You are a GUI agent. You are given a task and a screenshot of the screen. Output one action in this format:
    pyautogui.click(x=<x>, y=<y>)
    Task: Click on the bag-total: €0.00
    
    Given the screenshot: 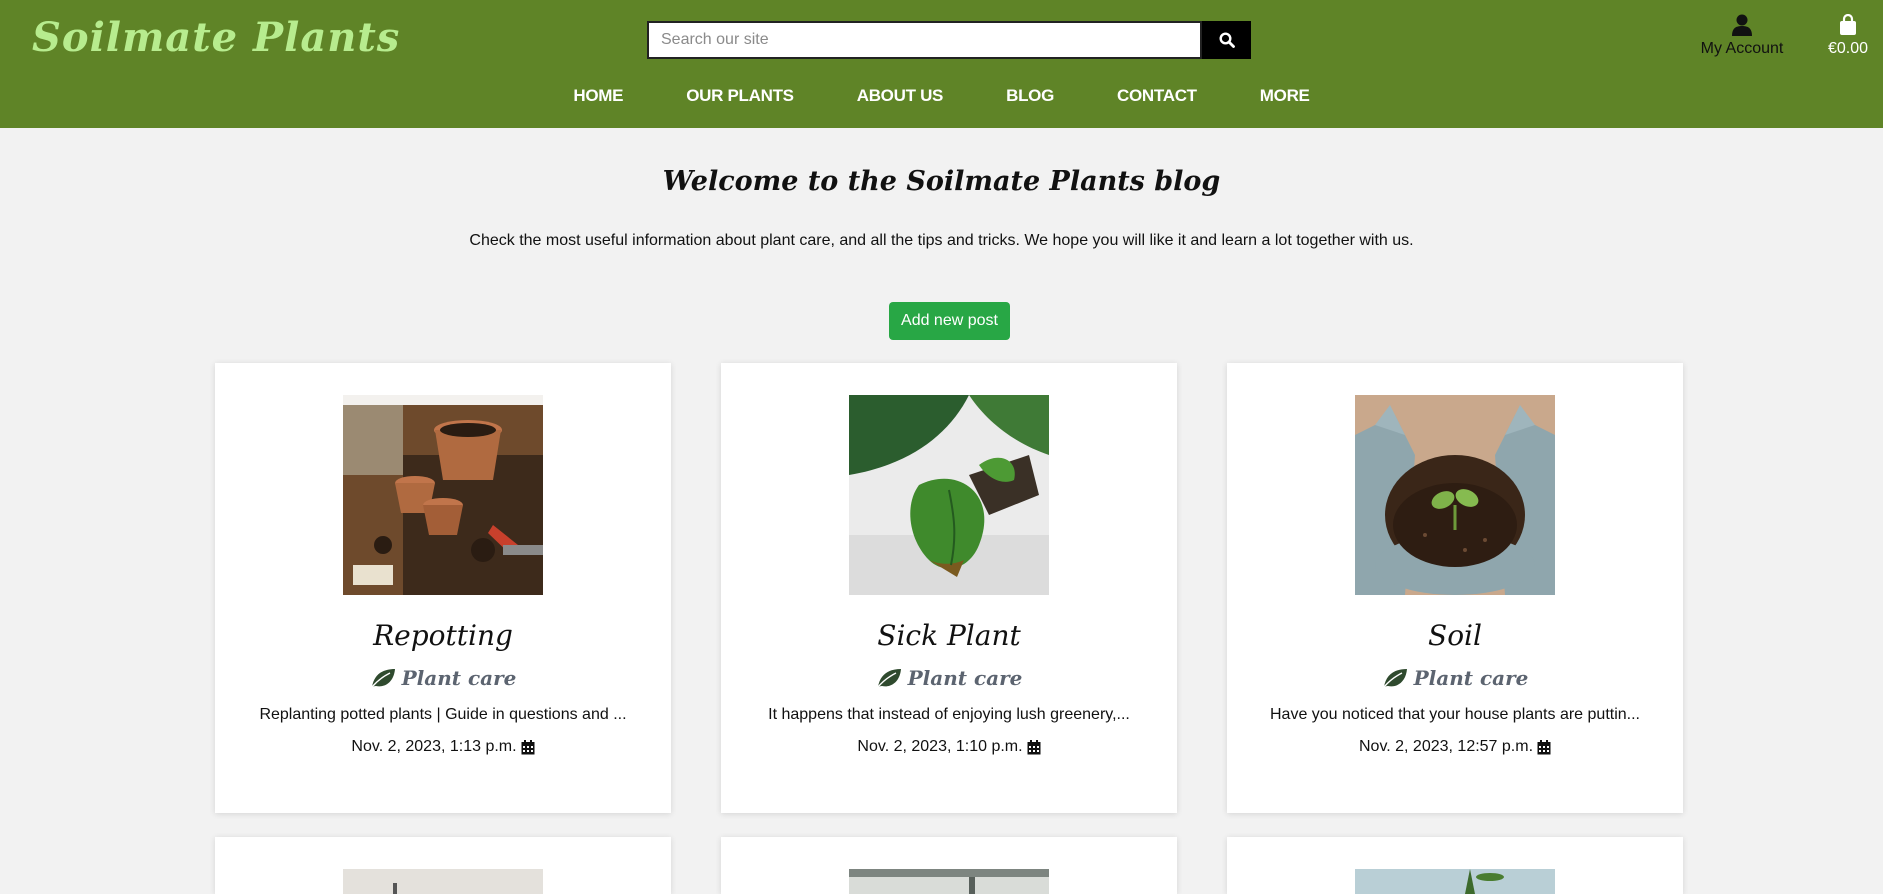 What is the action you would take?
    pyautogui.click(x=1848, y=48)
    